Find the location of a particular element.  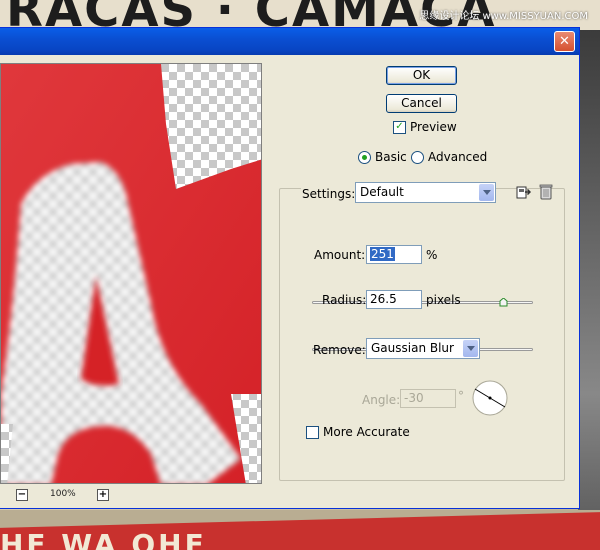

close-icon: ✕ is located at coordinates (564, 41).